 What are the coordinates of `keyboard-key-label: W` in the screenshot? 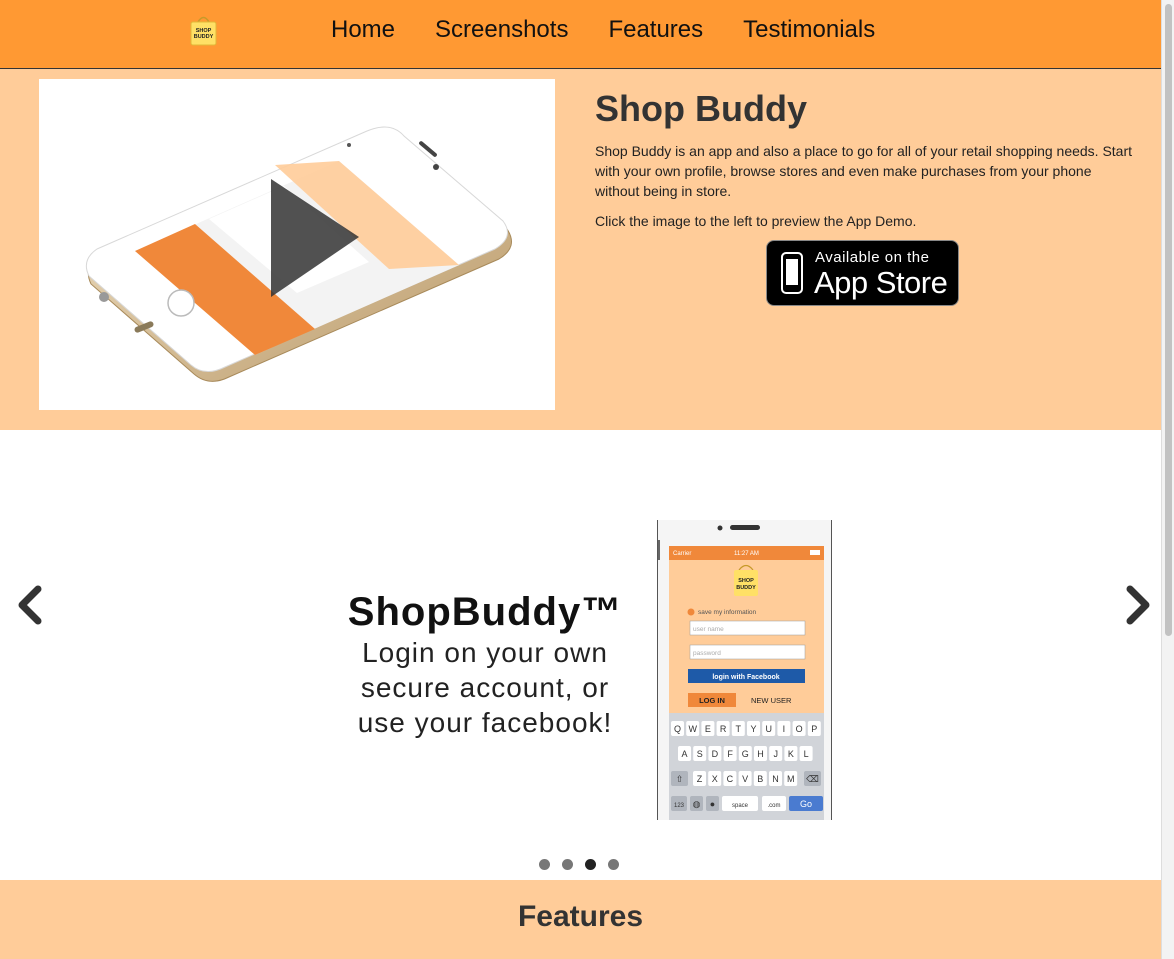 It's located at (692, 729).